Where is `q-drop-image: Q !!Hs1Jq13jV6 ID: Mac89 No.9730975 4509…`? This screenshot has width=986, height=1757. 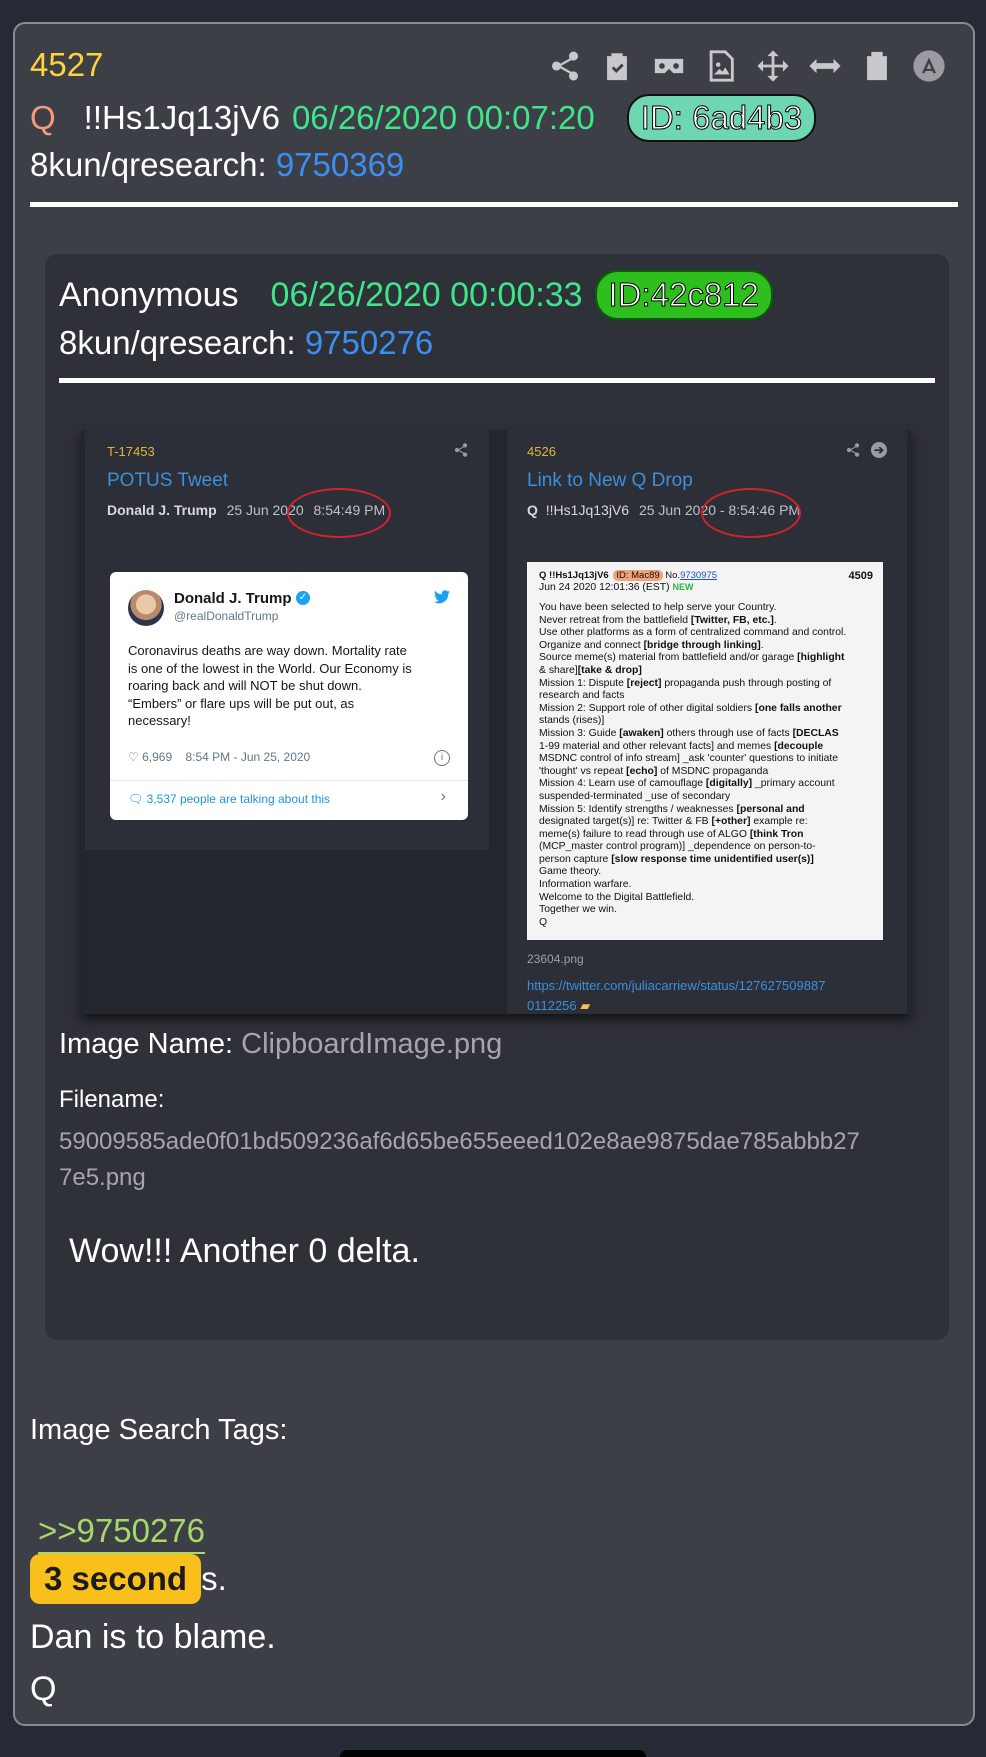
q-drop-image: Q !!Hs1Jq13jV6 ID: Mac89 No.9730975 4509… is located at coordinates (705, 751).